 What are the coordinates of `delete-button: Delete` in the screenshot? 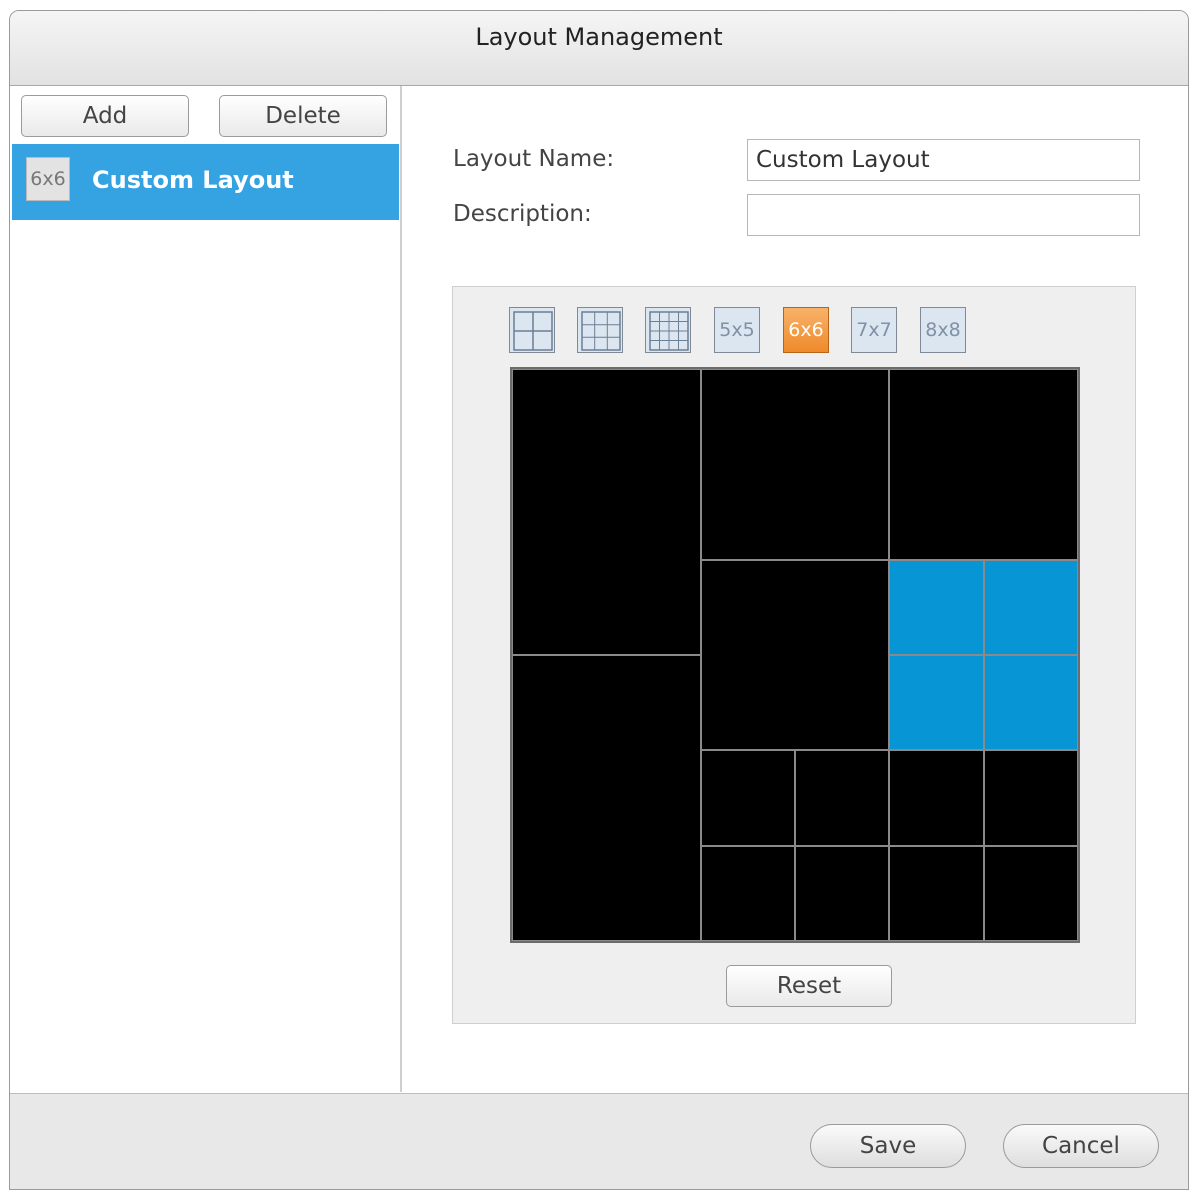 It's located at (303, 116).